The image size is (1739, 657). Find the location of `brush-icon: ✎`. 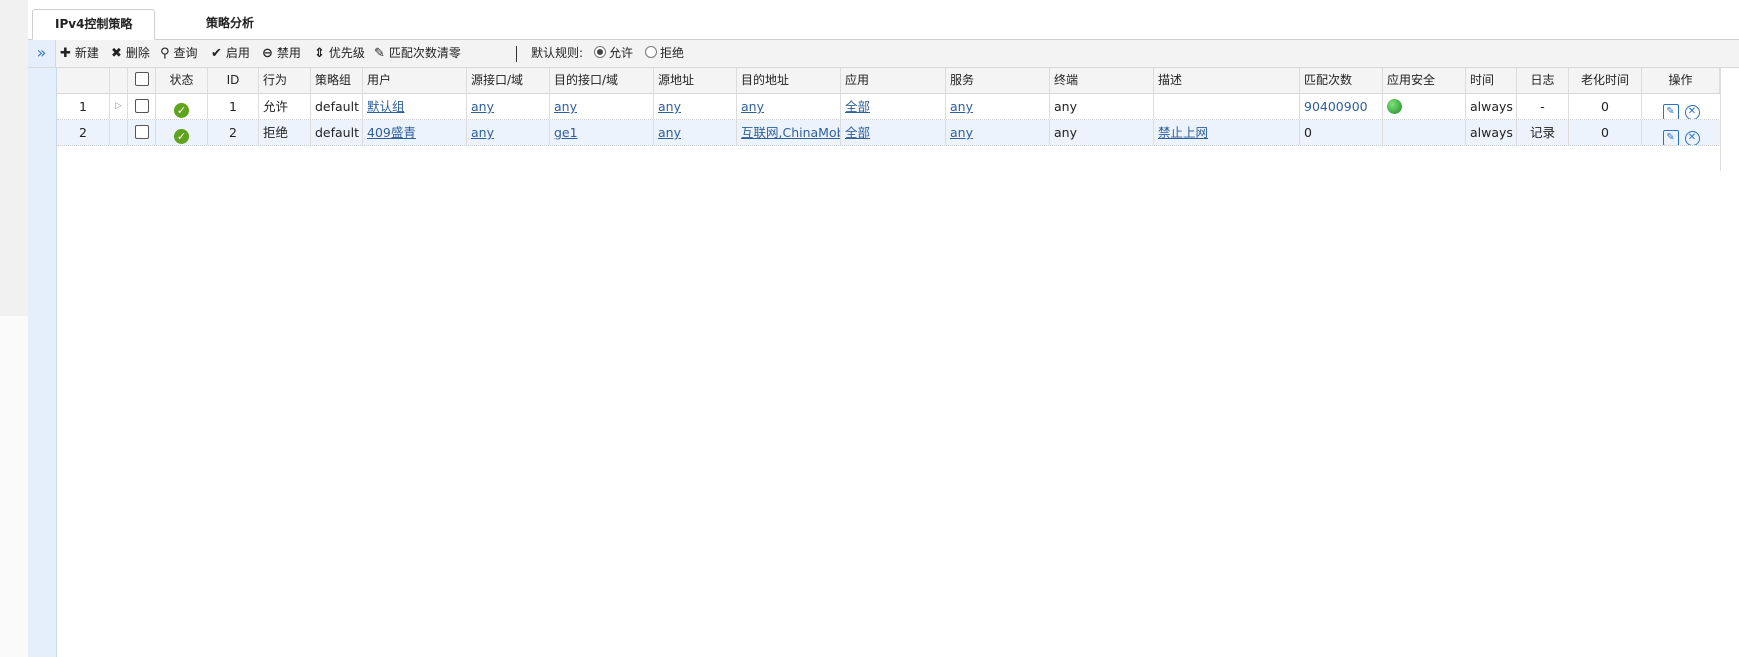

brush-icon: ✎ is located at coordinates (379, 53).